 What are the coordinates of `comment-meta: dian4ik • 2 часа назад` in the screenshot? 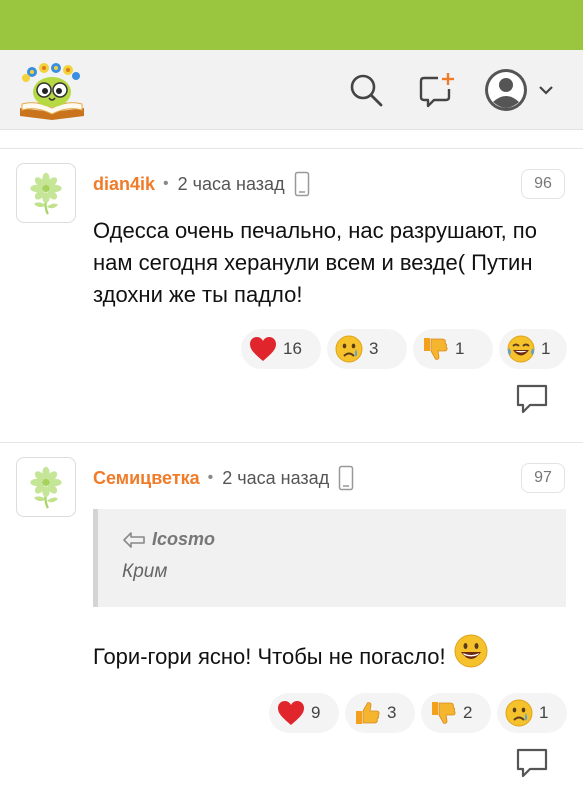 It's located at (201, 184).